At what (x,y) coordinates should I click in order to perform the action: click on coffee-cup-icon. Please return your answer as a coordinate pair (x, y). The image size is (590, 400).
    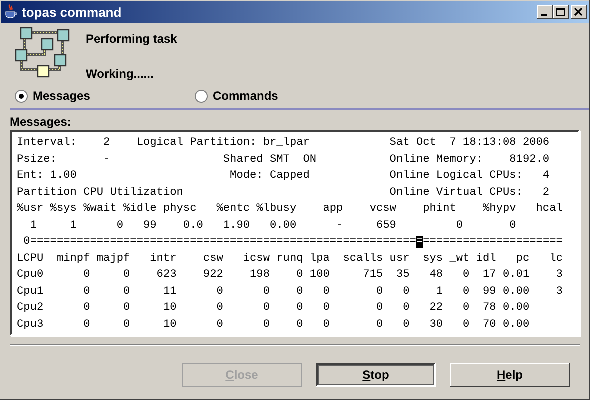
    Looking at the image, I should click on (11, 12).